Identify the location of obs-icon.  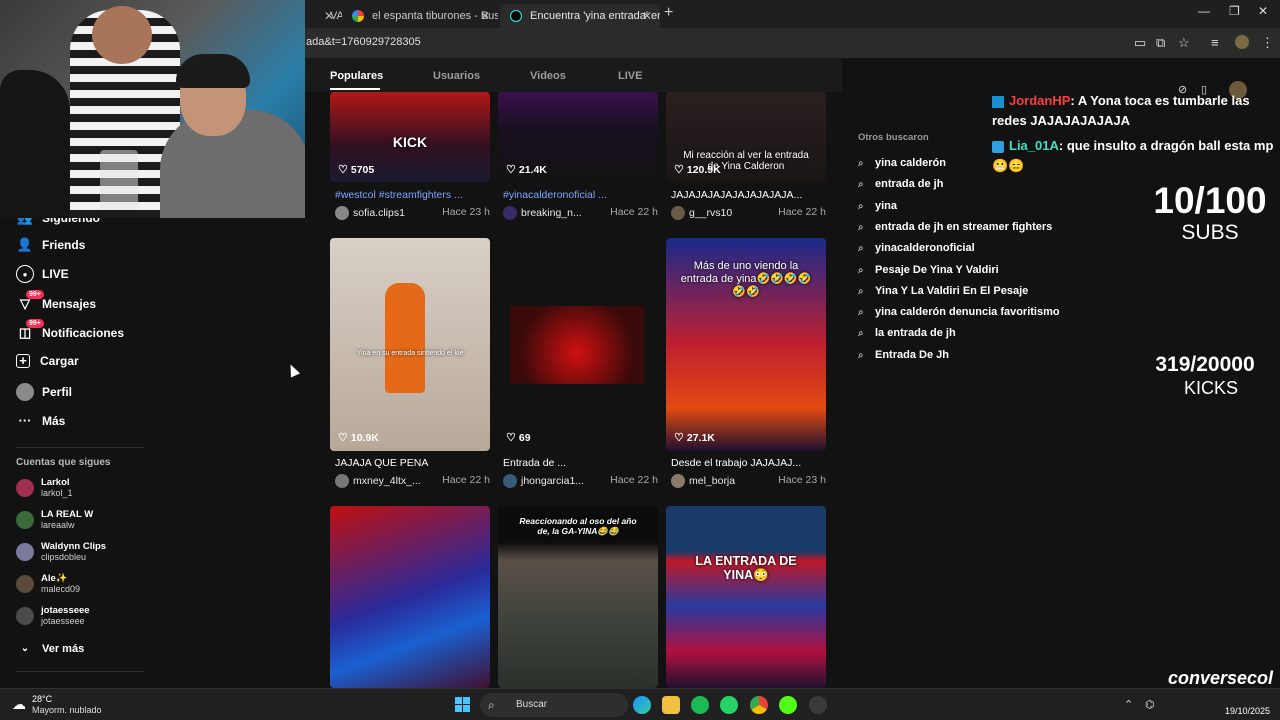
(818, 705).